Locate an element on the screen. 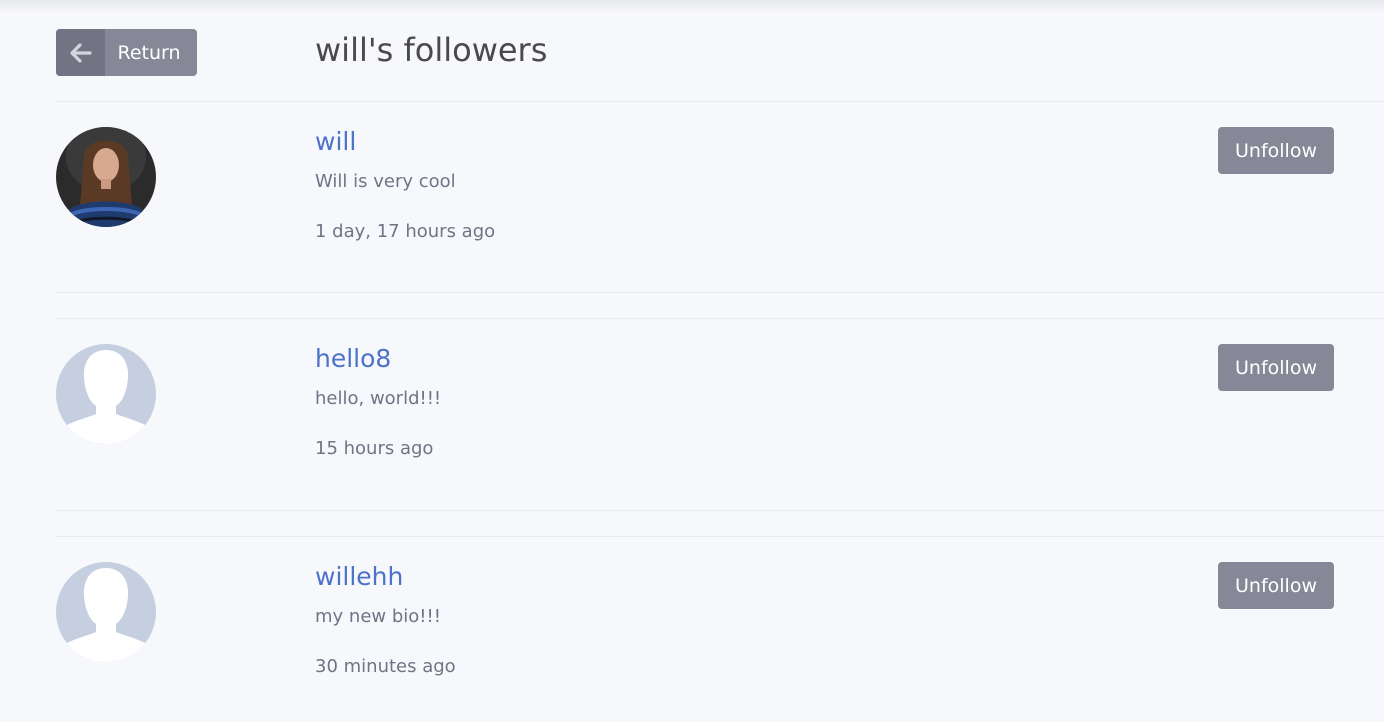 Image resolution: width=1384 pixels, height=722 pixels. return-icon-box is located at coordinates (80, 52).